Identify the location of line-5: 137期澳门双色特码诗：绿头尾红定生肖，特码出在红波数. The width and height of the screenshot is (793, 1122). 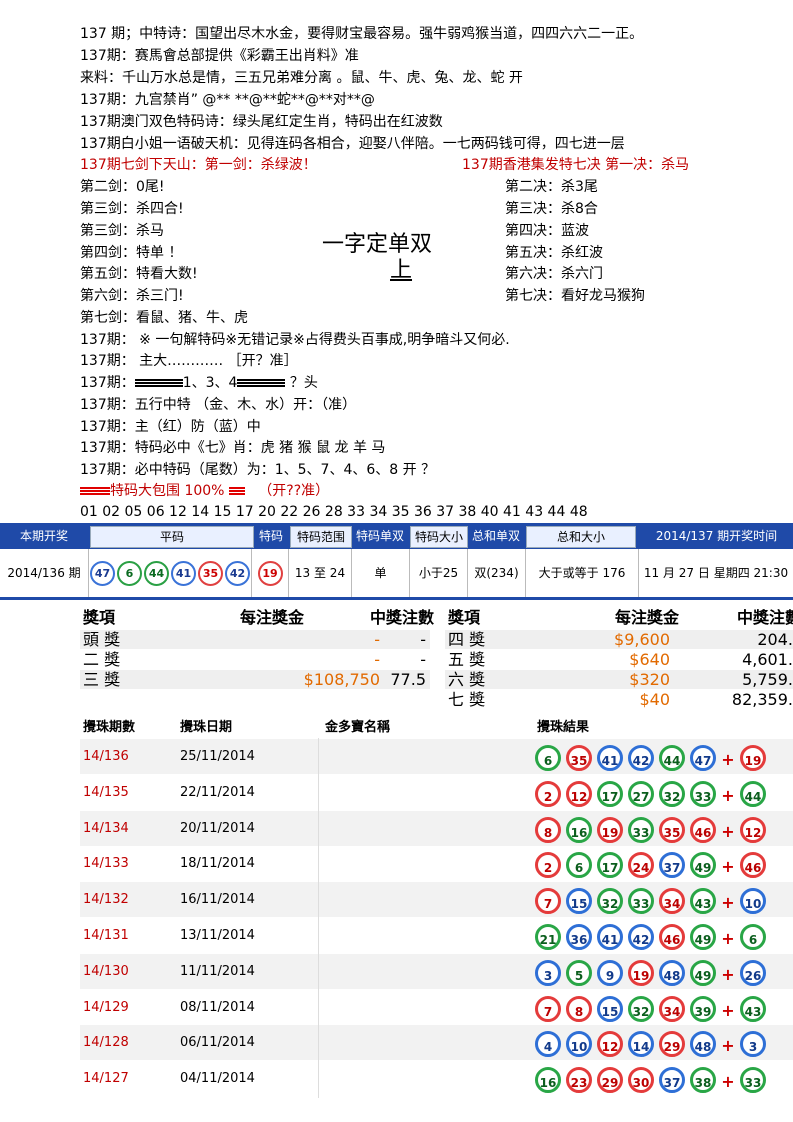
(261, 122).